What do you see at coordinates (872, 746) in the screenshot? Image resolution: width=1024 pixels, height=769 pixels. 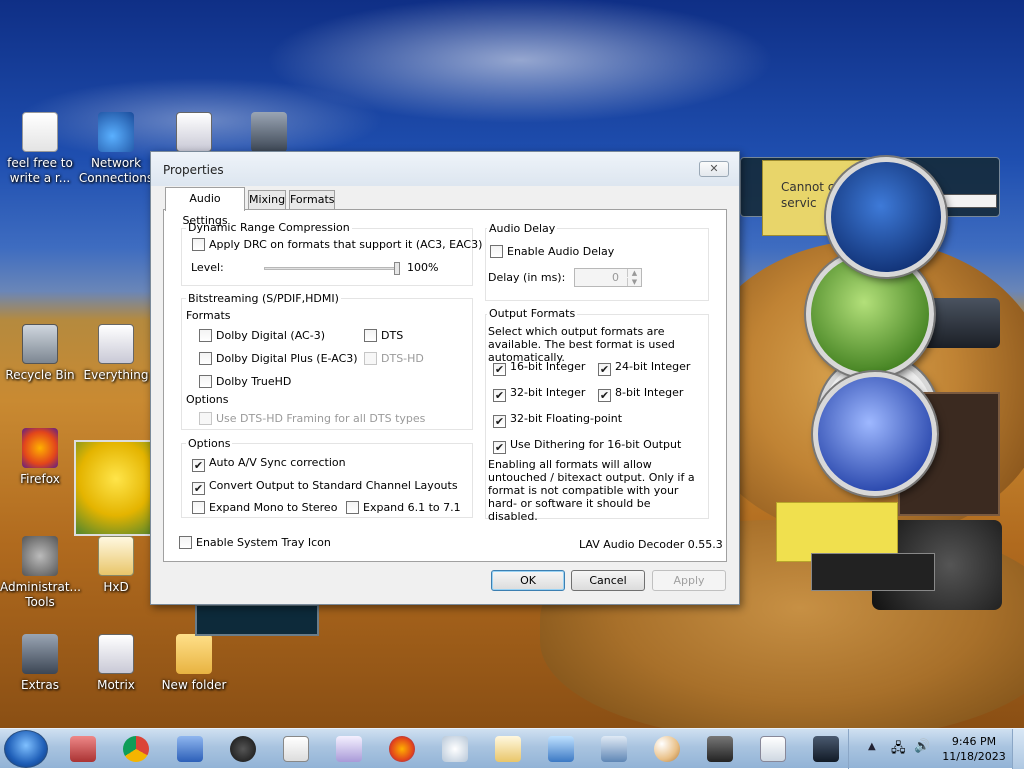 I see `tray-overflow-icon: ▲` at bounding box center [872, 746].